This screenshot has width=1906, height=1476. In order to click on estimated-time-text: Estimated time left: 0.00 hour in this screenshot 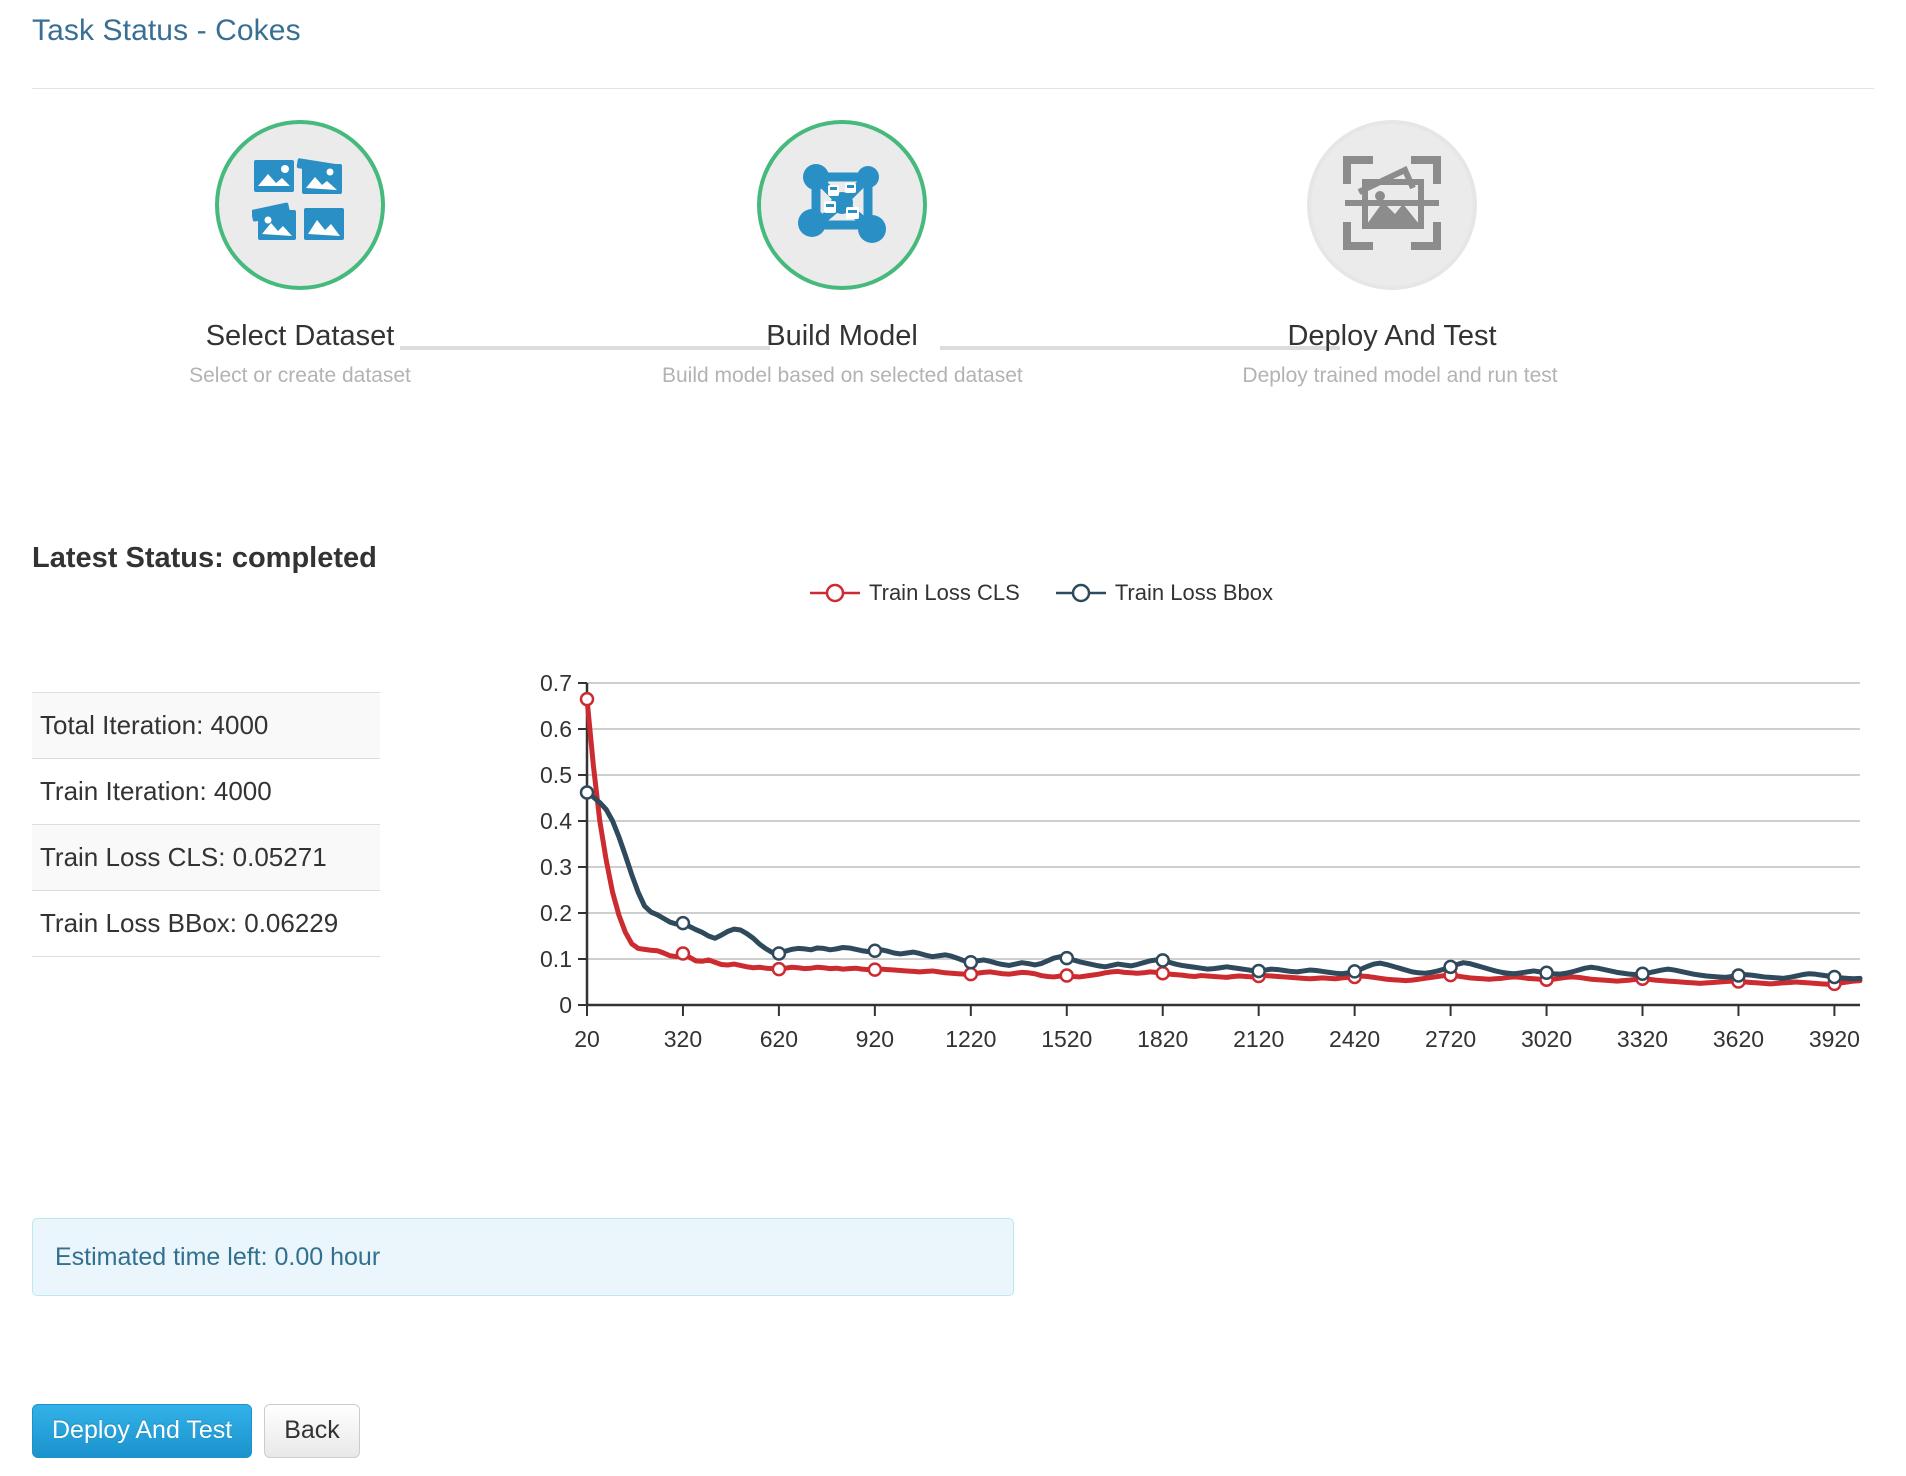, I will do `click(218, 1256)`.